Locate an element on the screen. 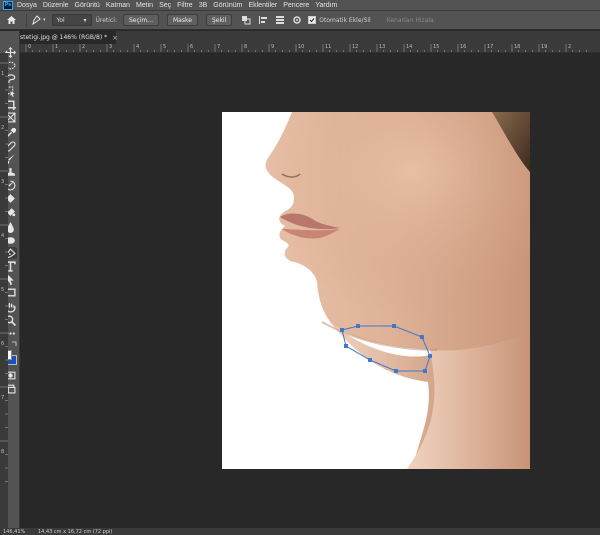  tool-preset-picker: ▾ is located at coordinates (38, 20).